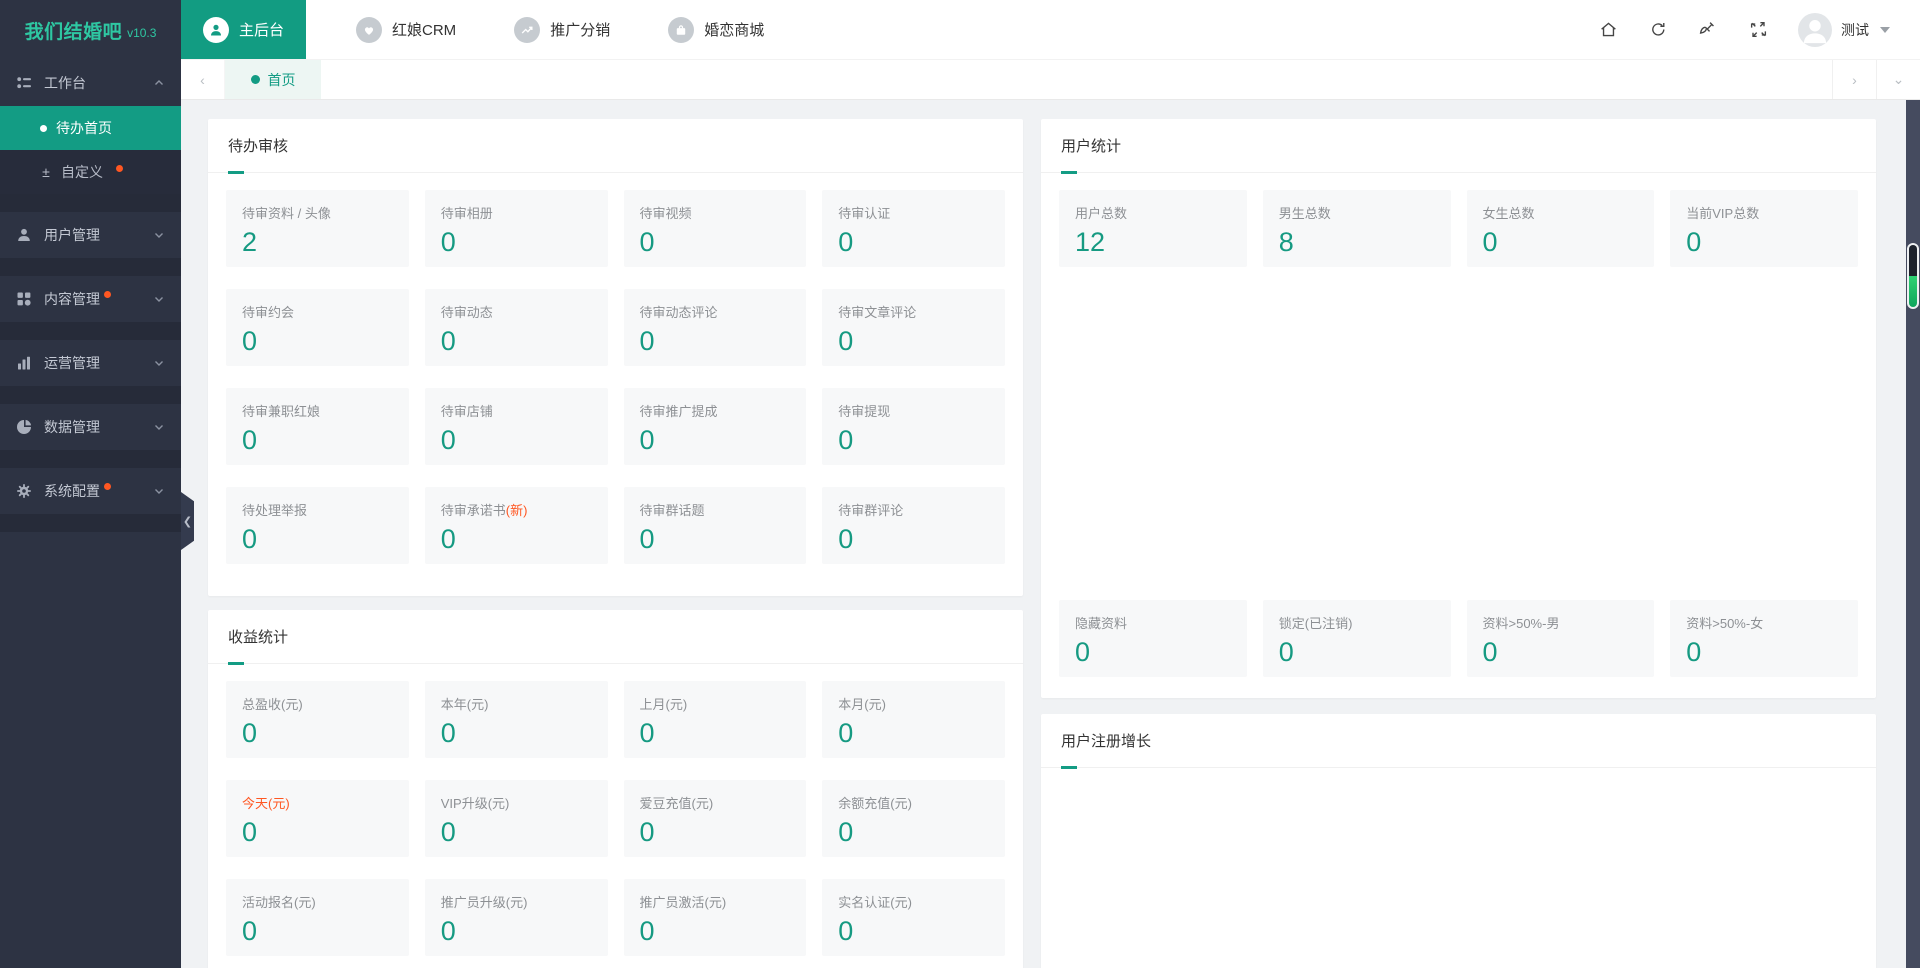  I want to click on stat-label: 待审视频, so click(665, 213).